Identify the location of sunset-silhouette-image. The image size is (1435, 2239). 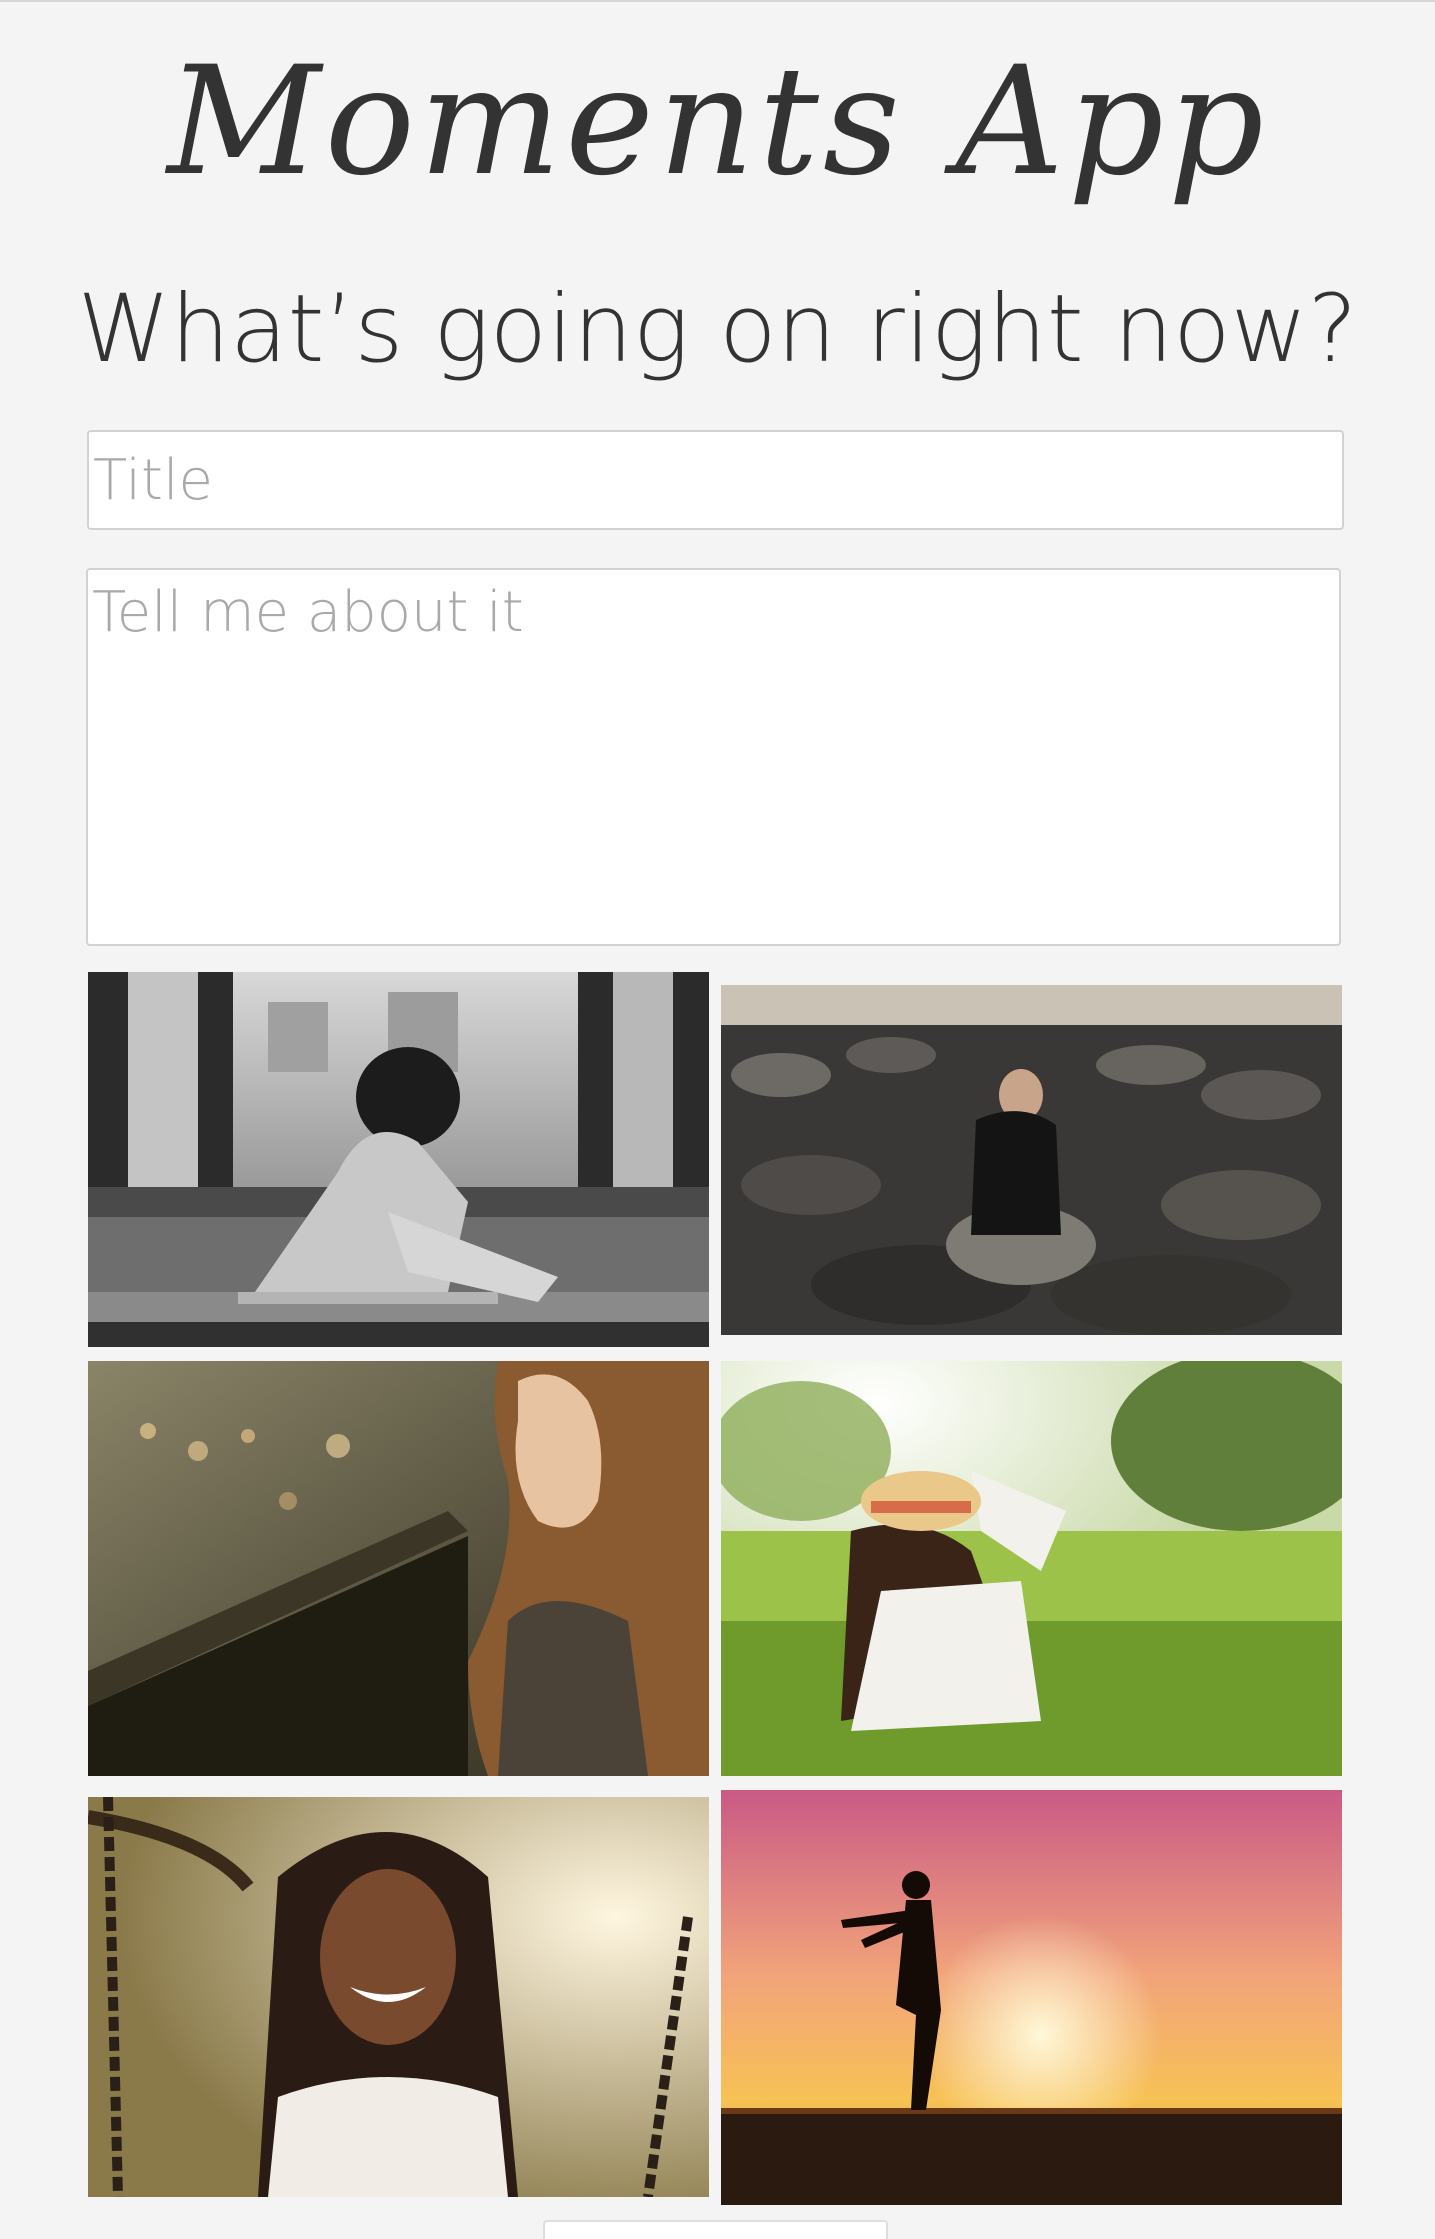
(1031, 1997).